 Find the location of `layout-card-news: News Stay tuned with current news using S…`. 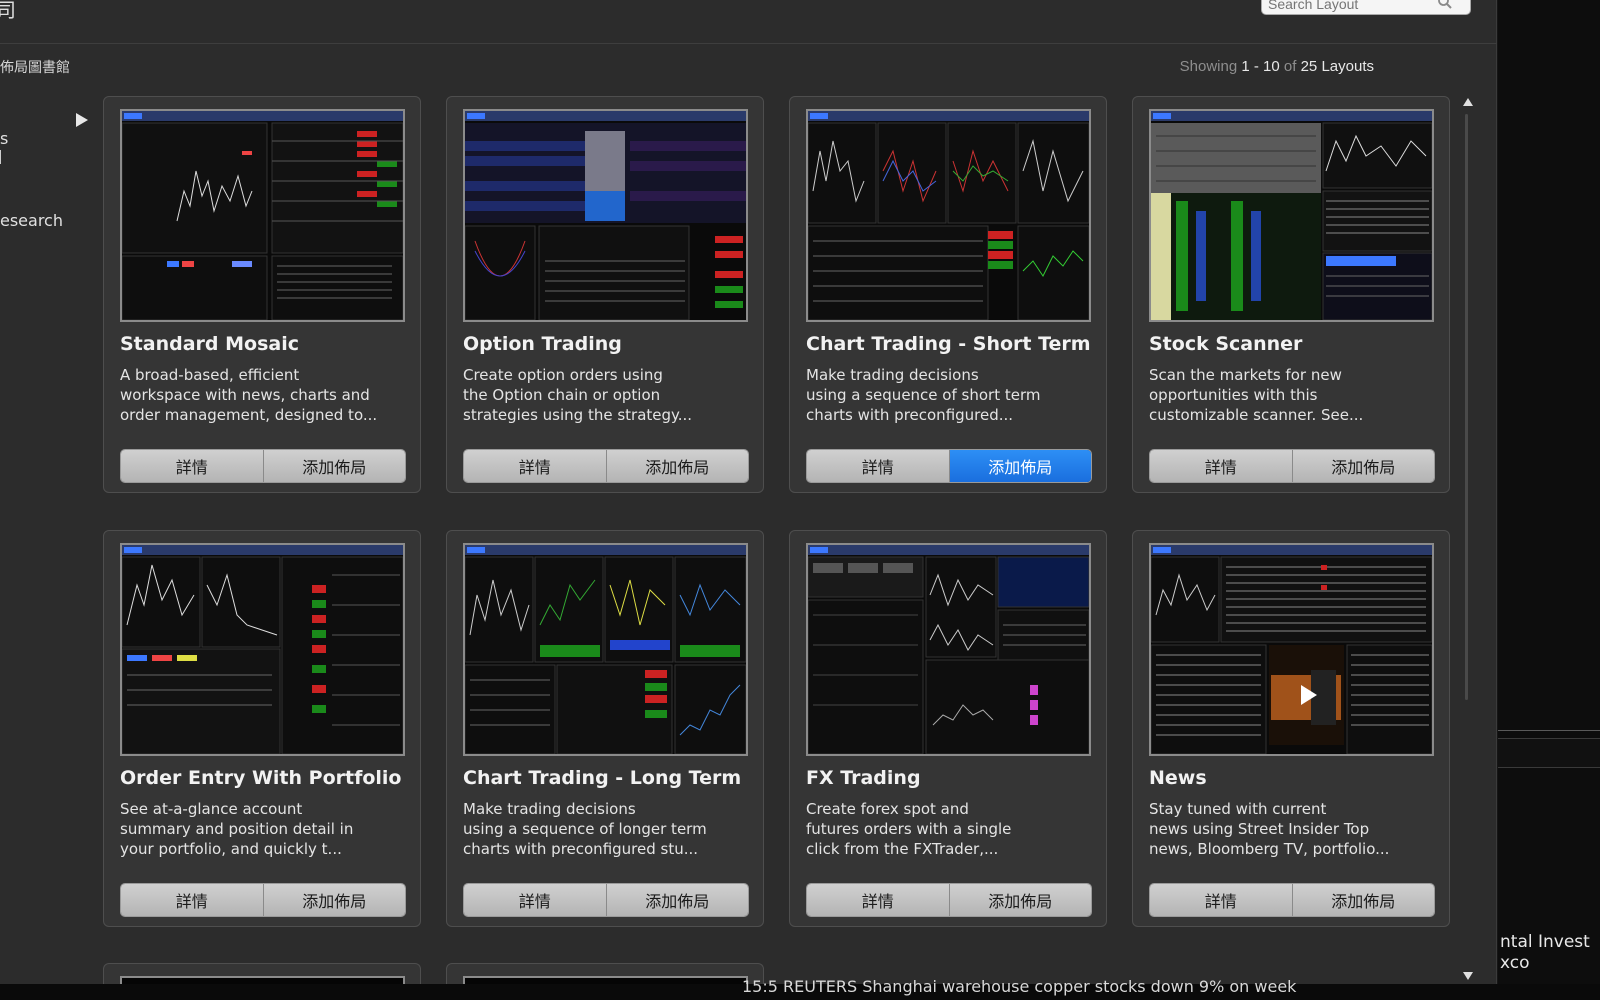

layout-card-news: News Stay tuned with current news using S… is located at coordinates (1291, 728).